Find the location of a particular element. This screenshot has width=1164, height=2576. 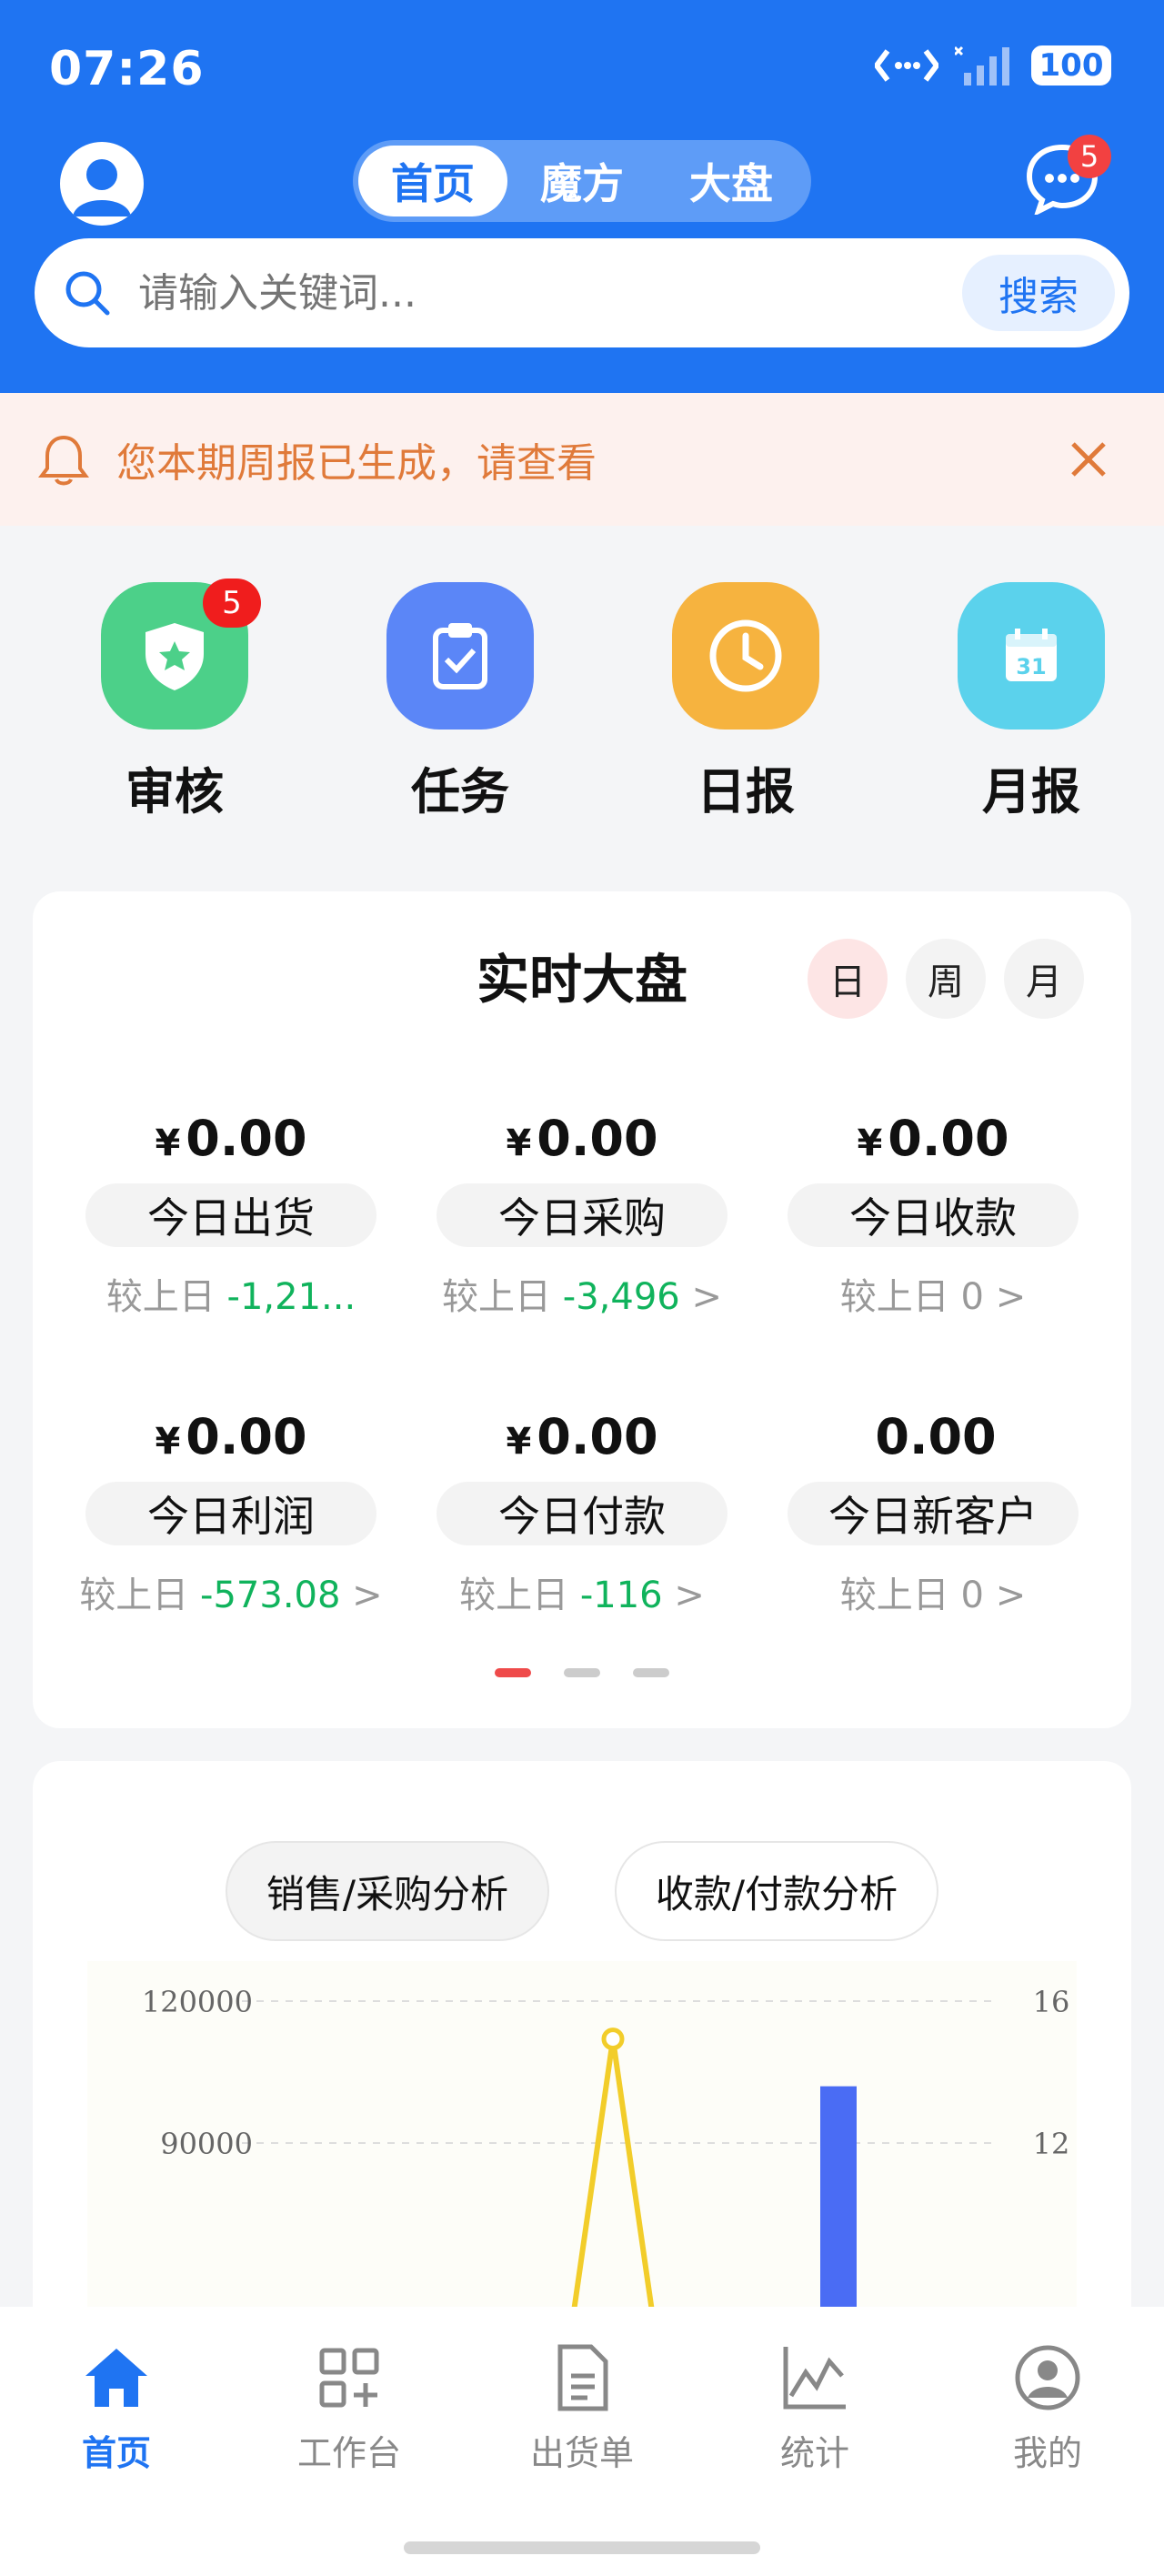

calendar-icon: 31 is located at coordinates (1032, 655).